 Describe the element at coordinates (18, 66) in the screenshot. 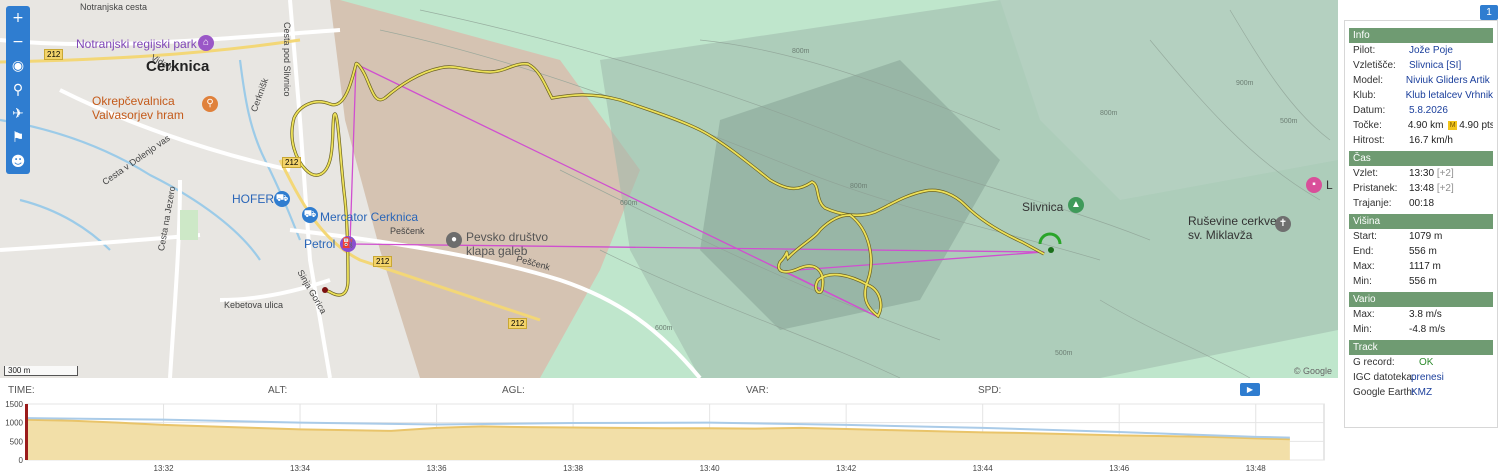

I see `location-icon: ◉` at that location.